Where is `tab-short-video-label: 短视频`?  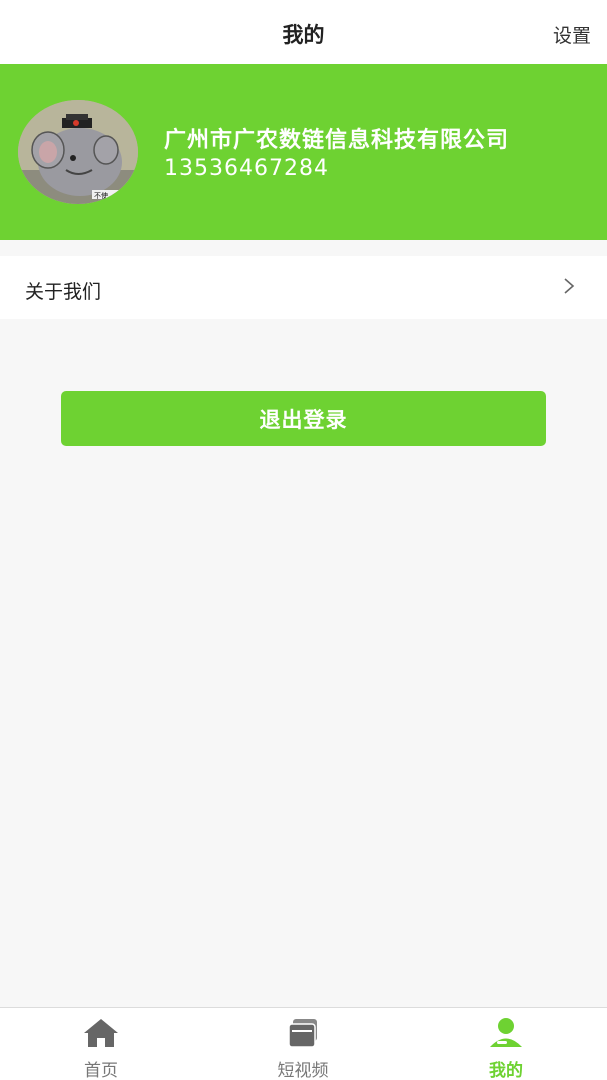 tab-short-video-label: 短视频 is located at coordinates (303, 1070).